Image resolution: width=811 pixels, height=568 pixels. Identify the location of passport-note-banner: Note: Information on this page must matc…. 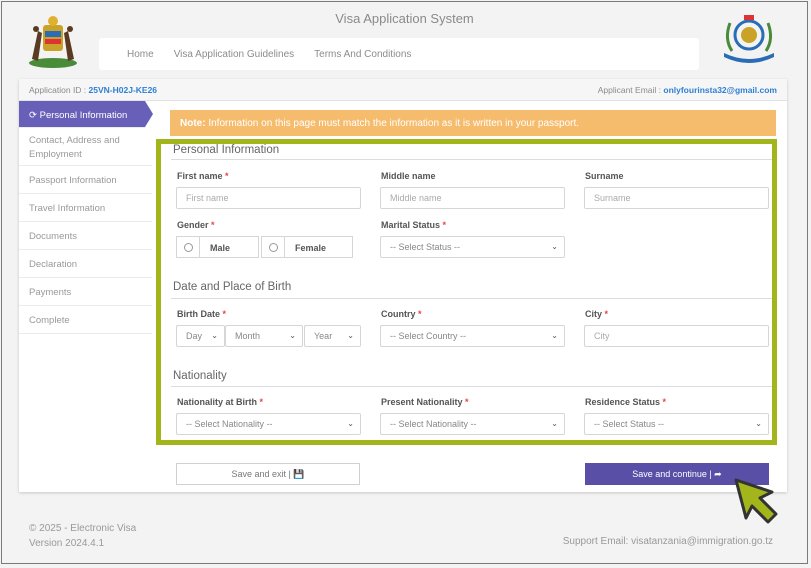
(473, 123).